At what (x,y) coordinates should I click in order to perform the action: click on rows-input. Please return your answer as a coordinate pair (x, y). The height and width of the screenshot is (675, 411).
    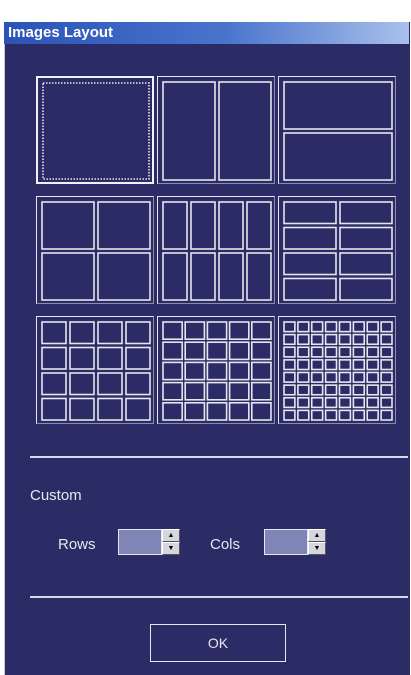
    Looking at the image, I should click on (140, 542).